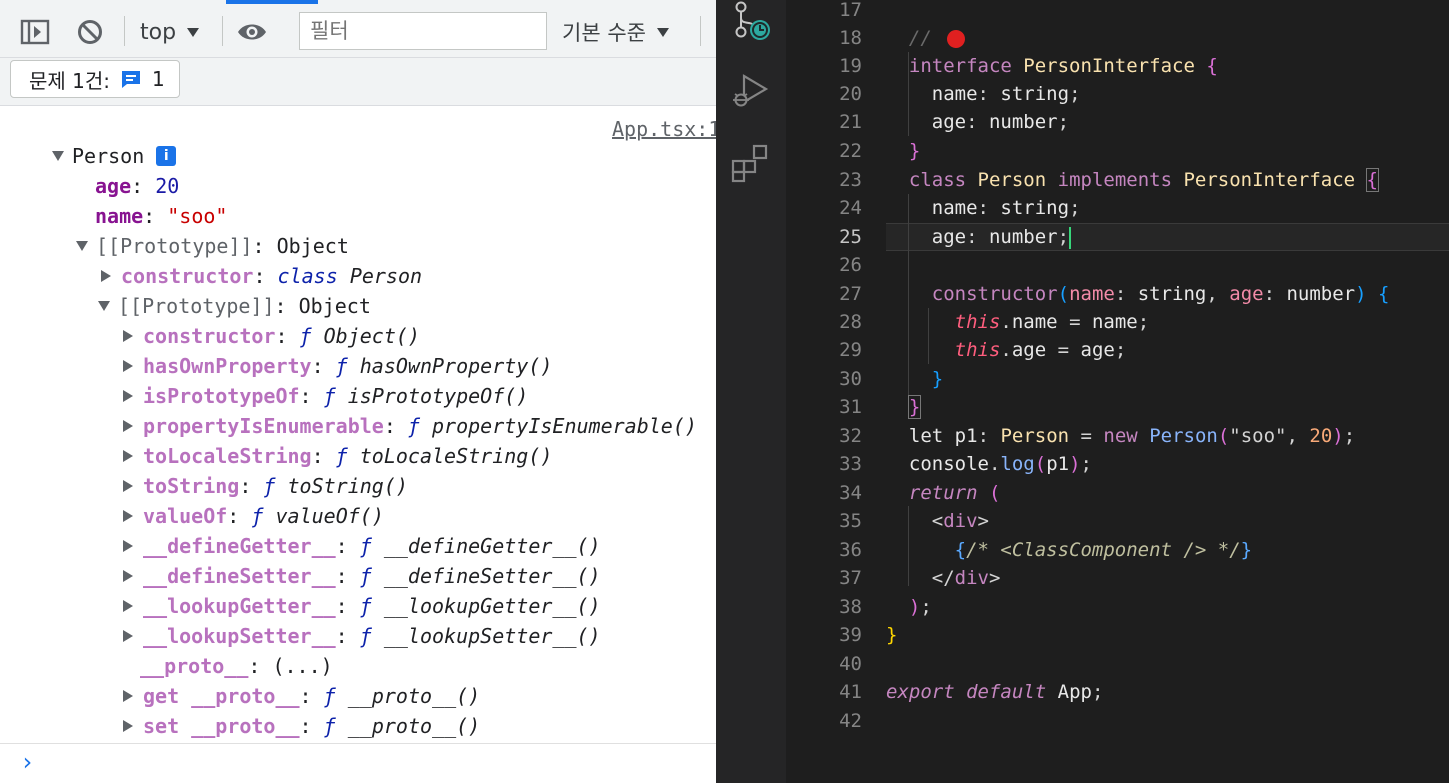 Image resolution: width=1449 pixels, height=783 pixels. Describe the element at coordinates (236, 666) in the screenshot. I see `property-row: __proto__: (...)` at that location.